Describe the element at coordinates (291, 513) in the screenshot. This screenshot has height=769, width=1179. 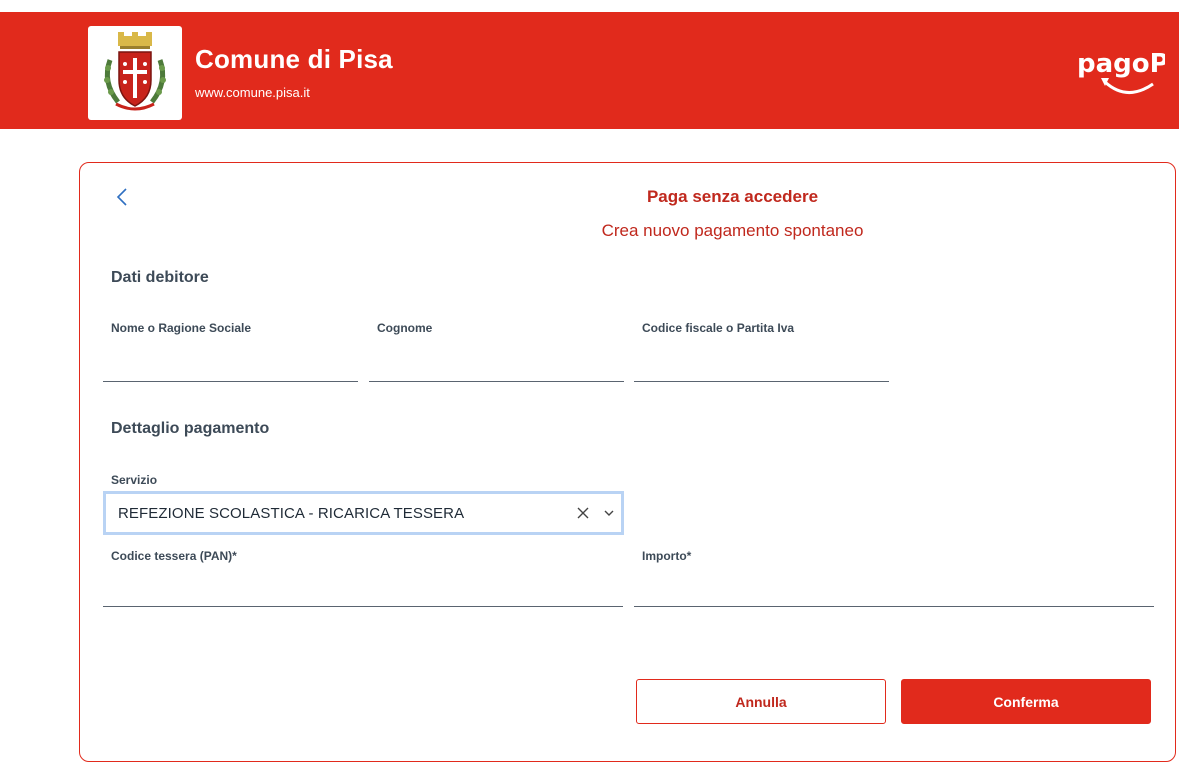
I see `service-select-value: REFEZIONE SCOLASTICA - RICARICA TESSERA` at that location.